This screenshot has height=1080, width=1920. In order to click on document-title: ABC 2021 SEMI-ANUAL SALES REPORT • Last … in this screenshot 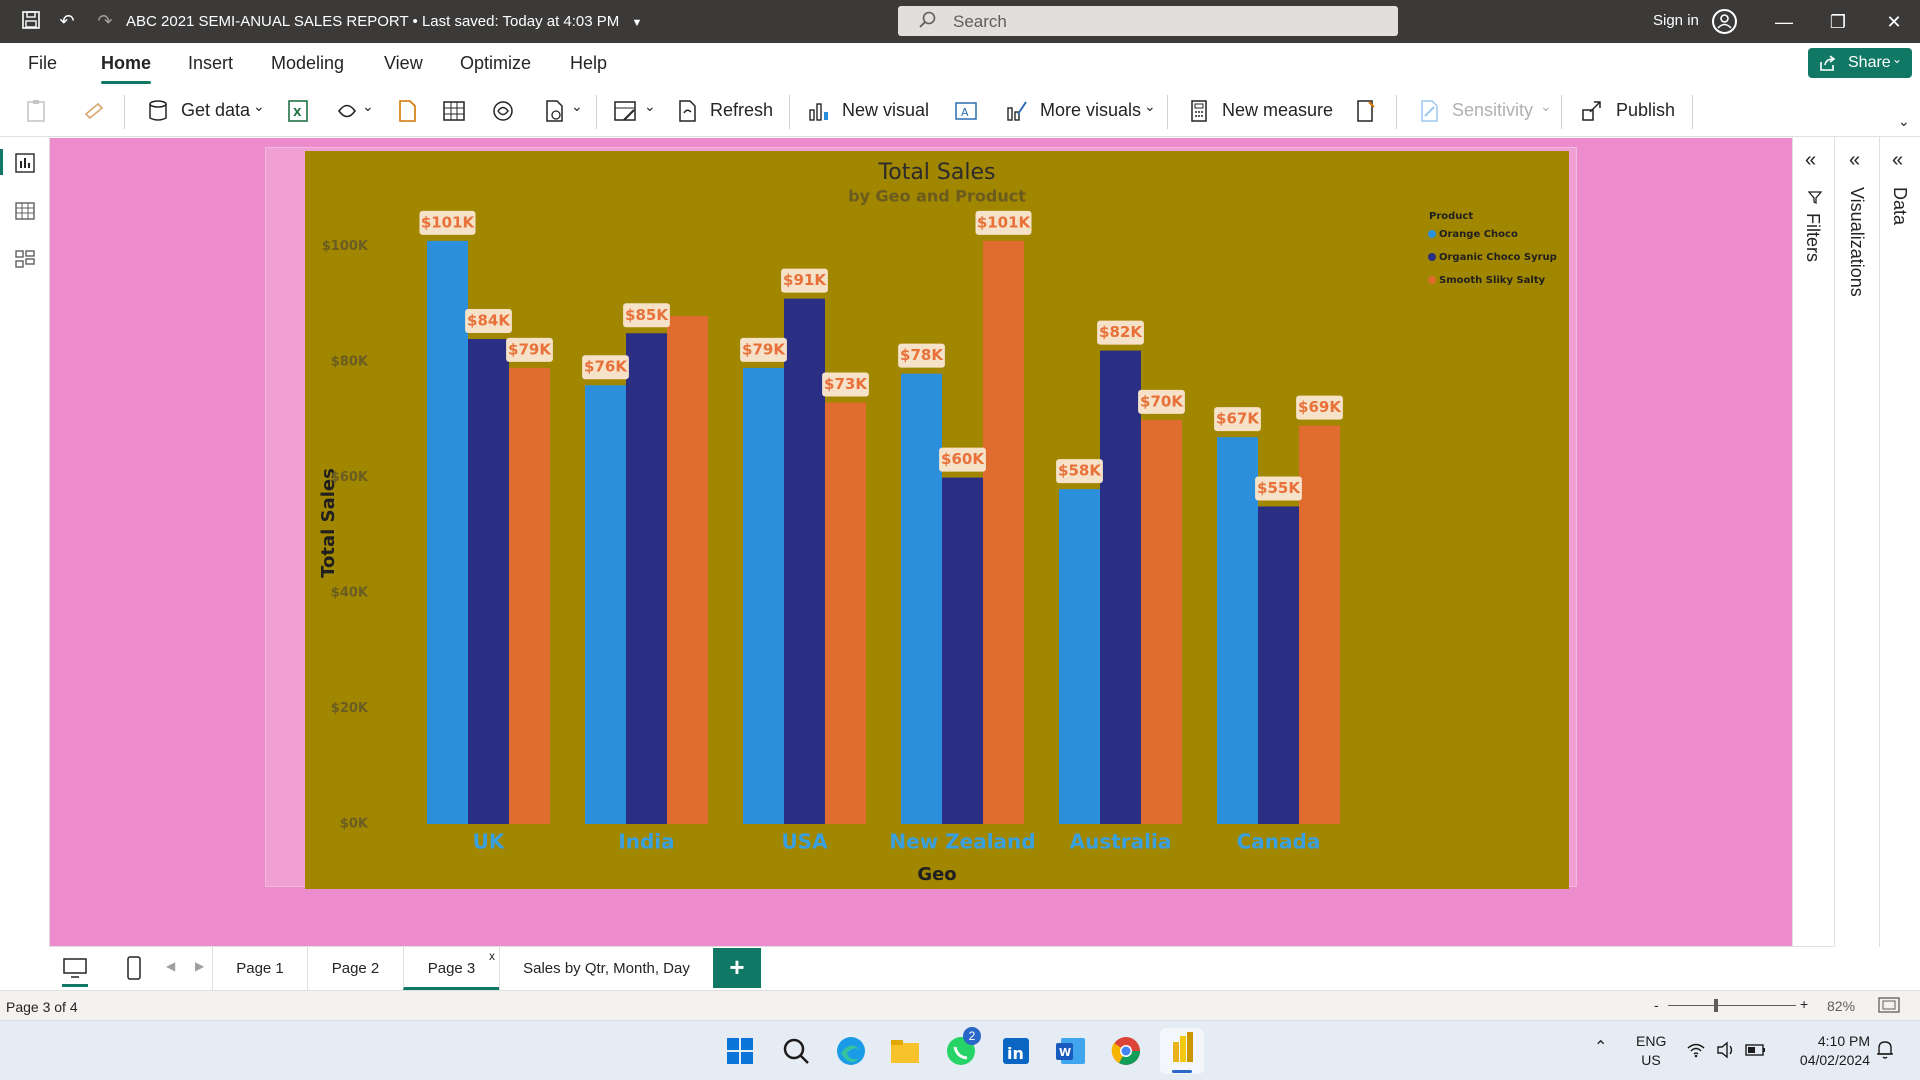, I will do `click(384, 21)`.